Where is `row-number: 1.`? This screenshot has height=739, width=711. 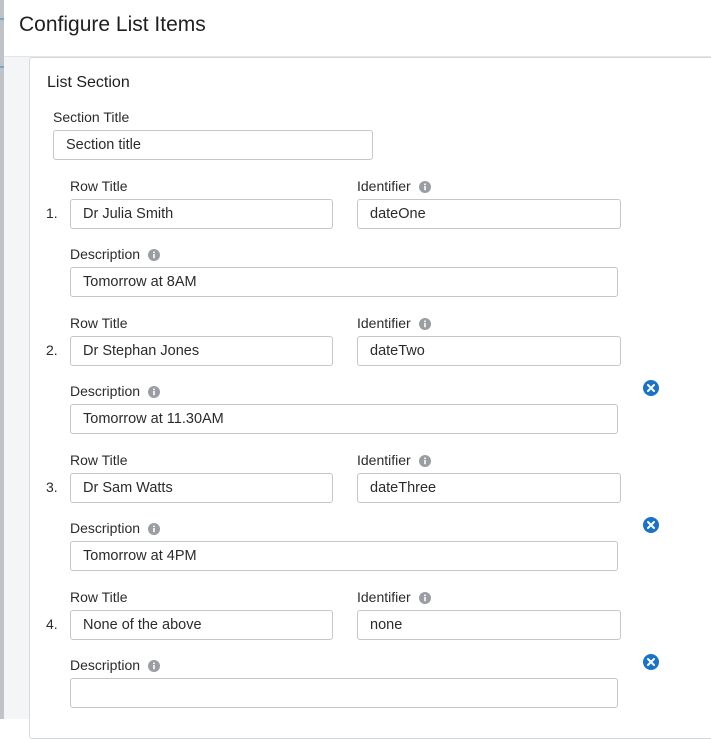
row-number: 1. is located at coordinates (52, 213).